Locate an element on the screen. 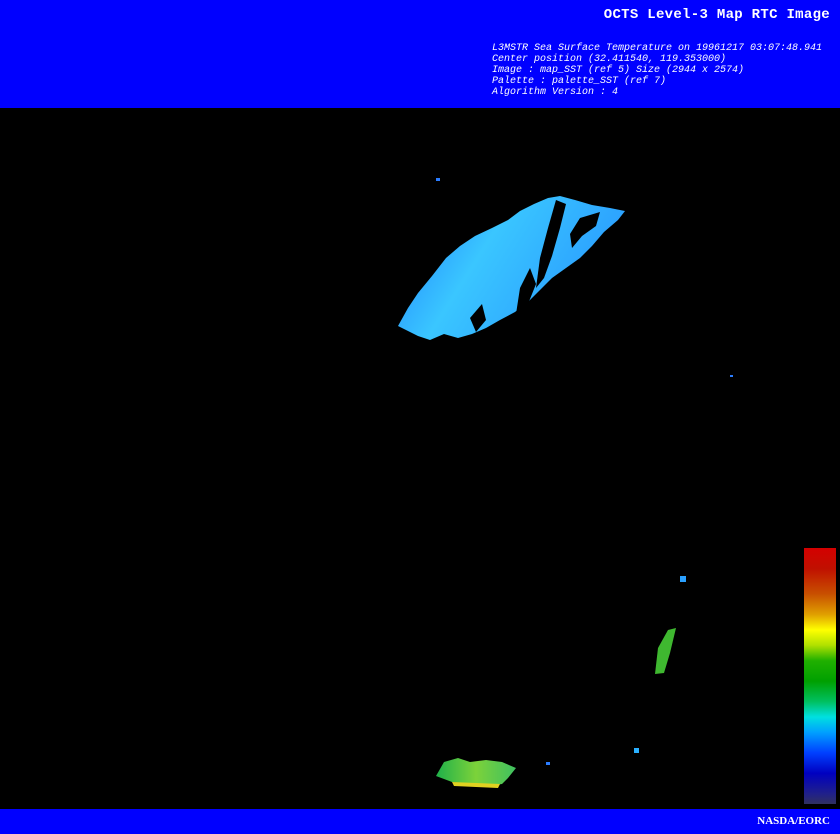 This screenshot has height=834, width=840. metadata-center-line: Center position (32.411540, 119.353000) is located at coordinates (609, 59).